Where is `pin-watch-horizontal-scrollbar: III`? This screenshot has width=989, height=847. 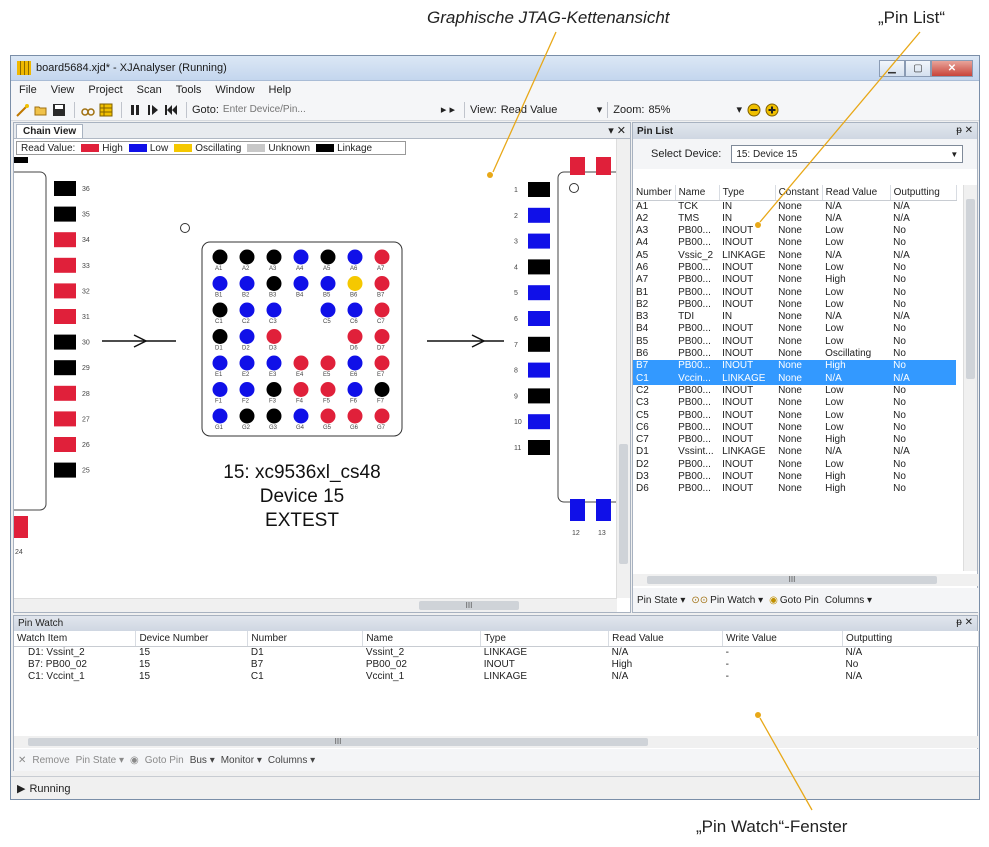
pin-watch-horizontal-scrollbar: III is located at coordinates (496, 742).